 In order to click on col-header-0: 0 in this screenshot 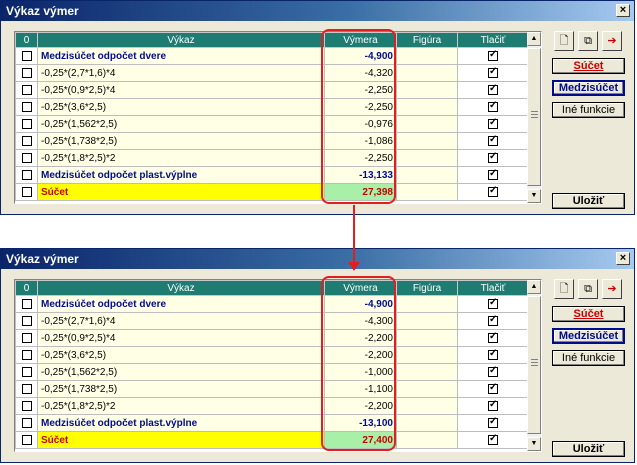, I will do `click(26, 288)`.